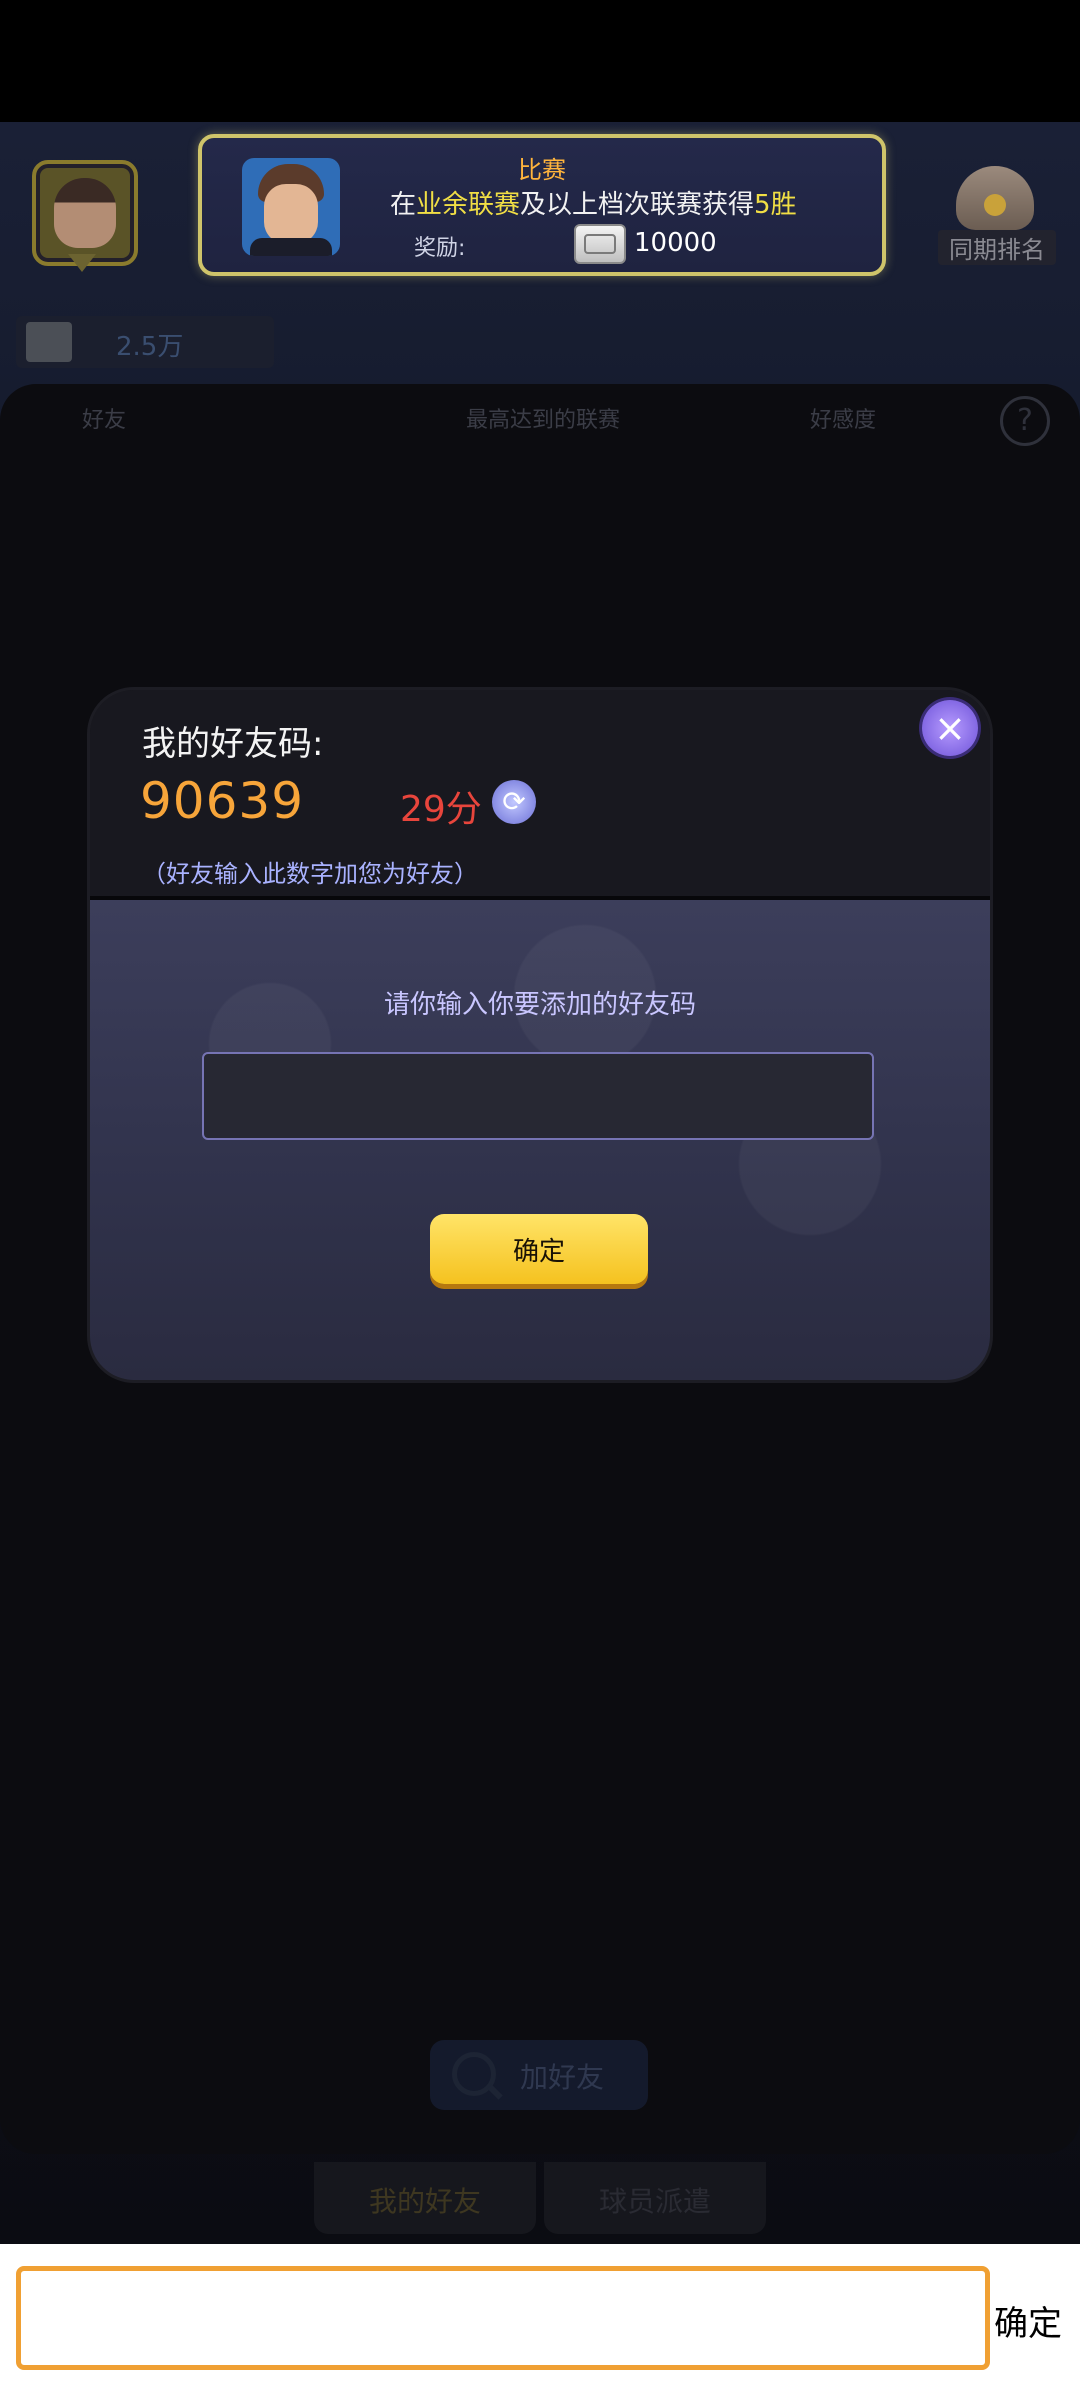 Image resolution: width=1080 pixels, height=2400 pixels. Describe the element at coordinates (538, 1096) in the screenshot. I see `friend-code-input` at that location.